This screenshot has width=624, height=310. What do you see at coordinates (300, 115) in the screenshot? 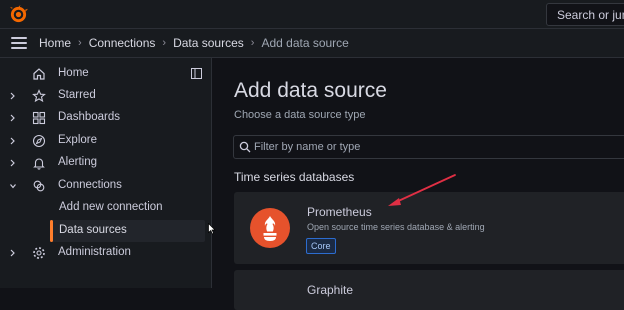
I see `page-subtitle: Choose a data source type` at bounding box center [300, 115].